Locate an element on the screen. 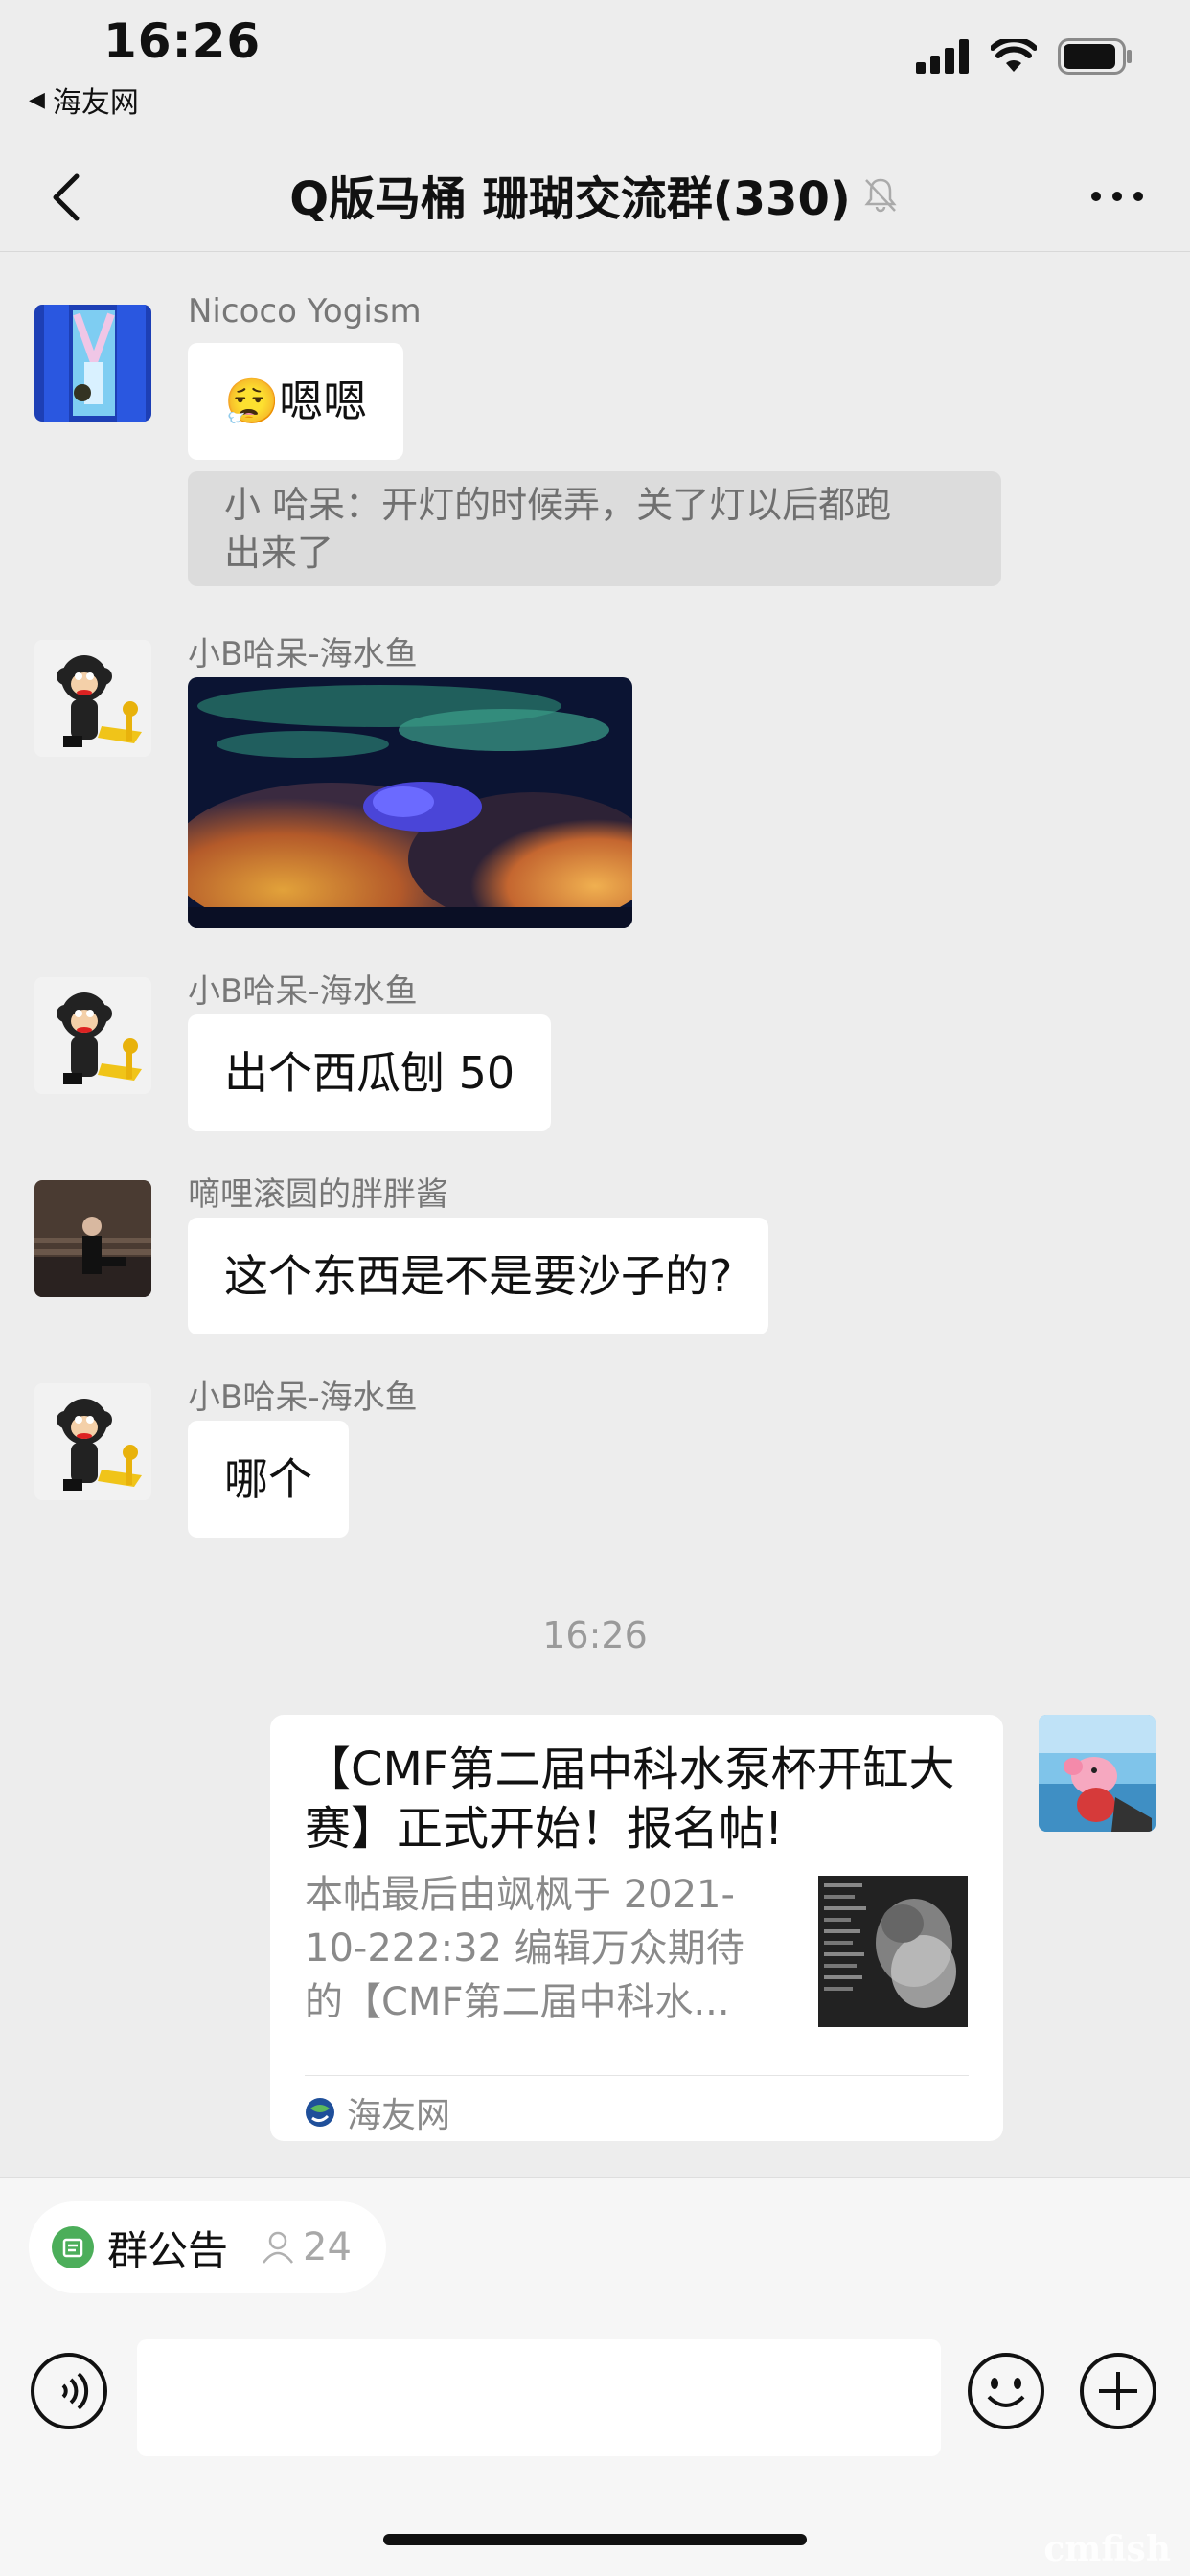 This screenshot has height=2576, width=1190. status-icons is located at coordinates (1025, 57).